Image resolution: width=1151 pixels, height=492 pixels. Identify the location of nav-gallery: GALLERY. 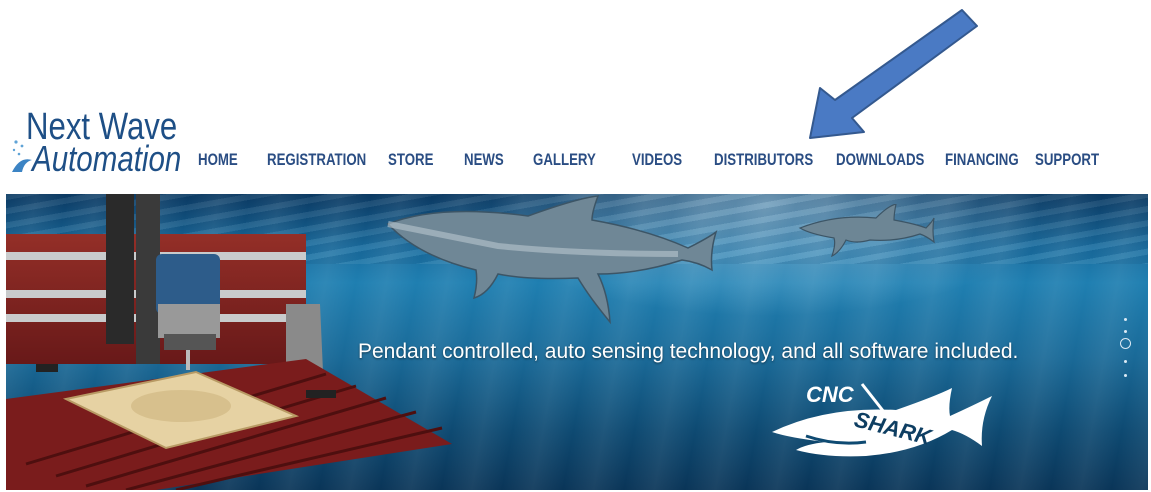
(564, 160).